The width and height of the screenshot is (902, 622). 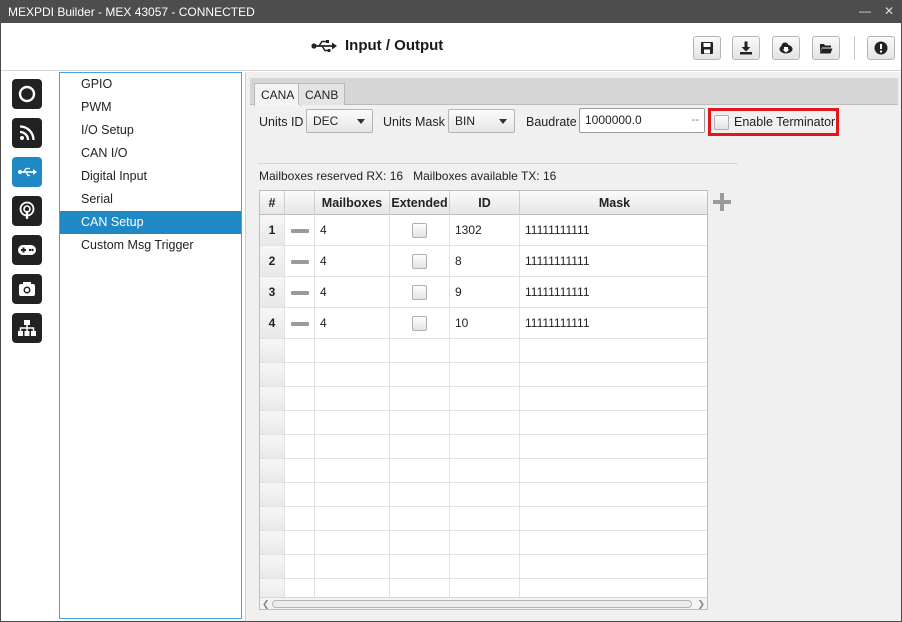 I want to click on open-folder-button, so click(x=826, y=48).